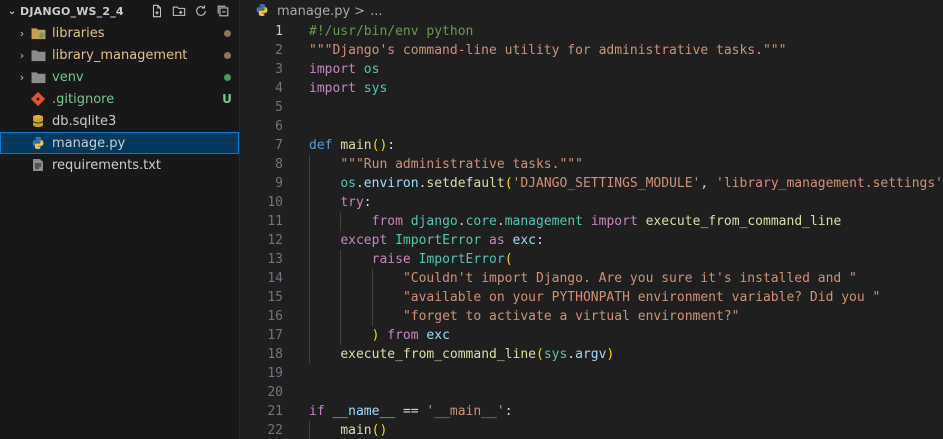  Describe the element at coordinates (364, 430) in the screenshot. I see `code-text: main()` at that location.